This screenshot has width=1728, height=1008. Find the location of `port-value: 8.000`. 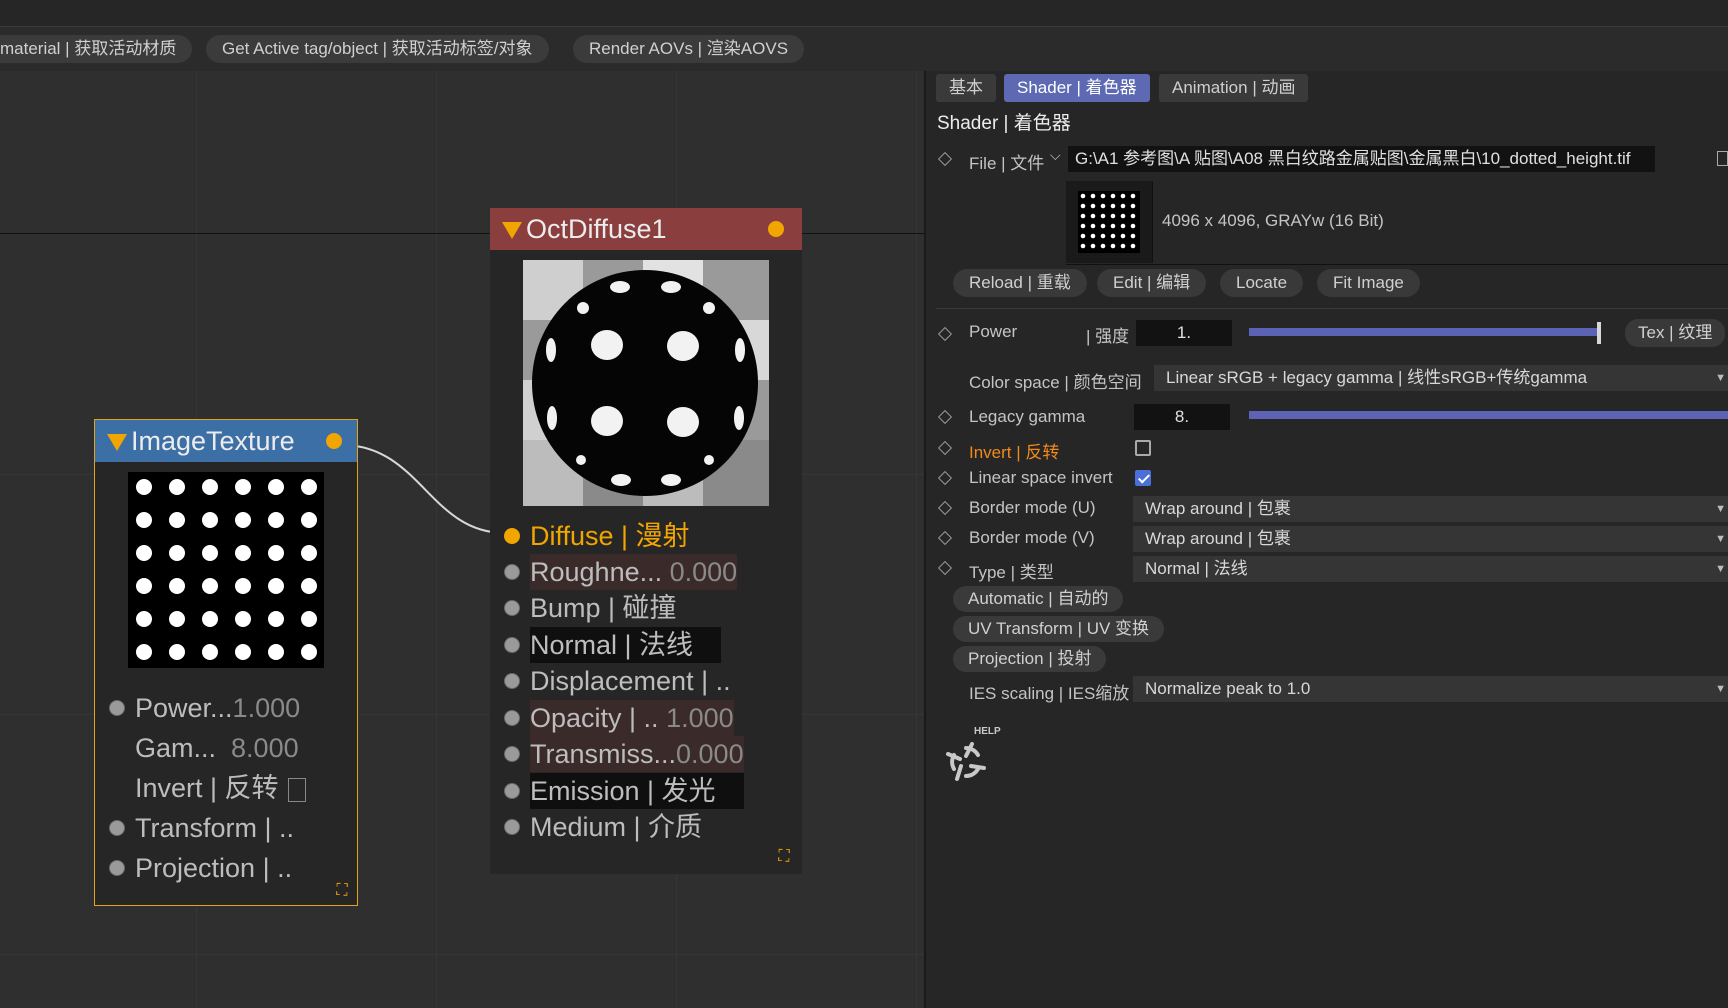

port-value: 8.000 is located at coordinates (265, 748).